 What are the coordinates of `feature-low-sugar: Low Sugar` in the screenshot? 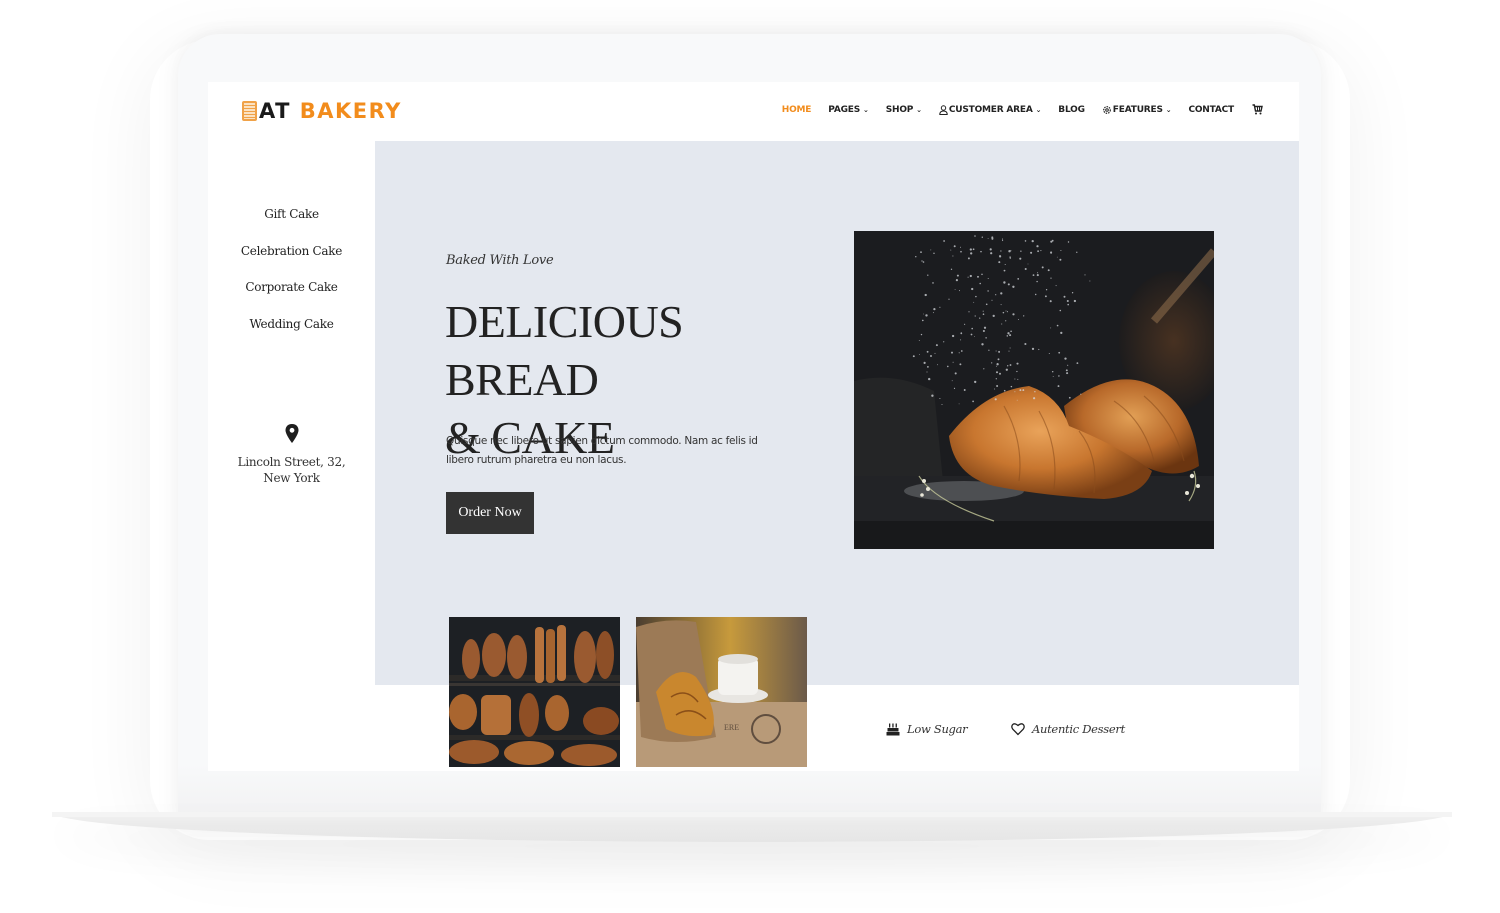 It's located at (927, 729).